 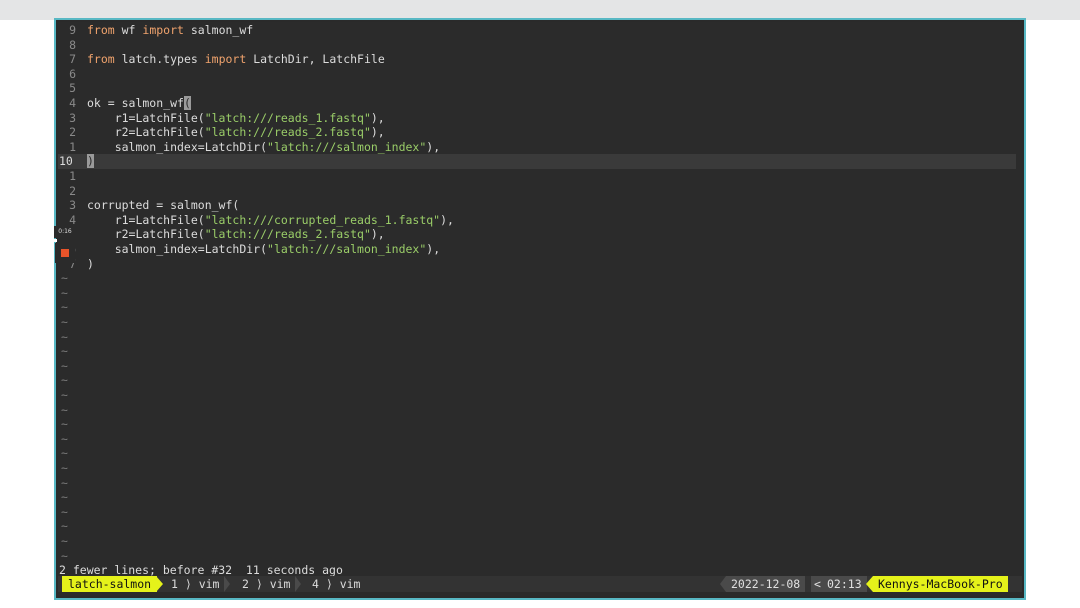 I want to click on code-text: salmon_wf, so click(x=218, y=30).